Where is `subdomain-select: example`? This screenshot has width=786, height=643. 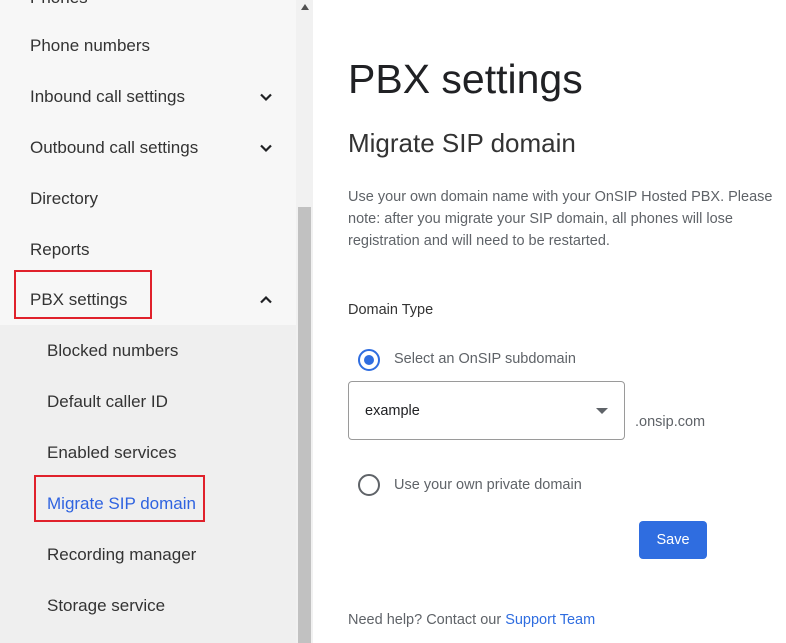 subdomain-select: example is located at coordinates (486, 410).